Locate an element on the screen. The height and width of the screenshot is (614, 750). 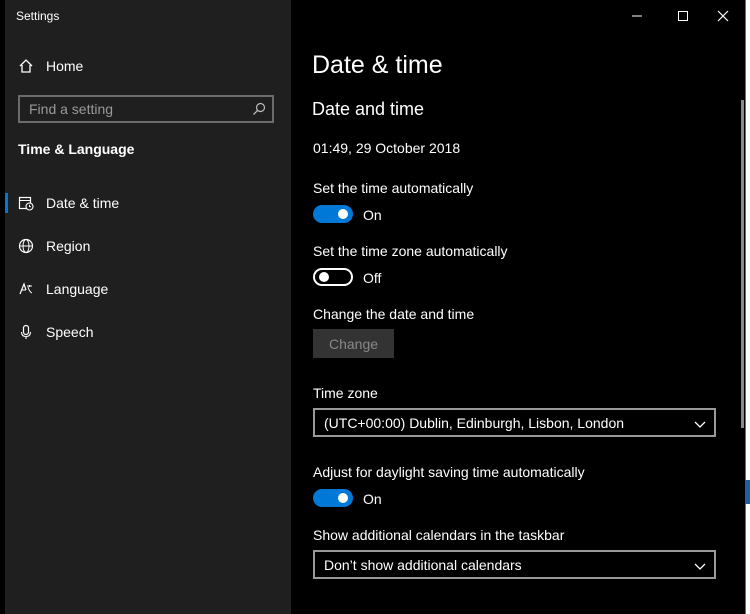
set-timezone-auto-toggle is located at coordinates (333, 277).